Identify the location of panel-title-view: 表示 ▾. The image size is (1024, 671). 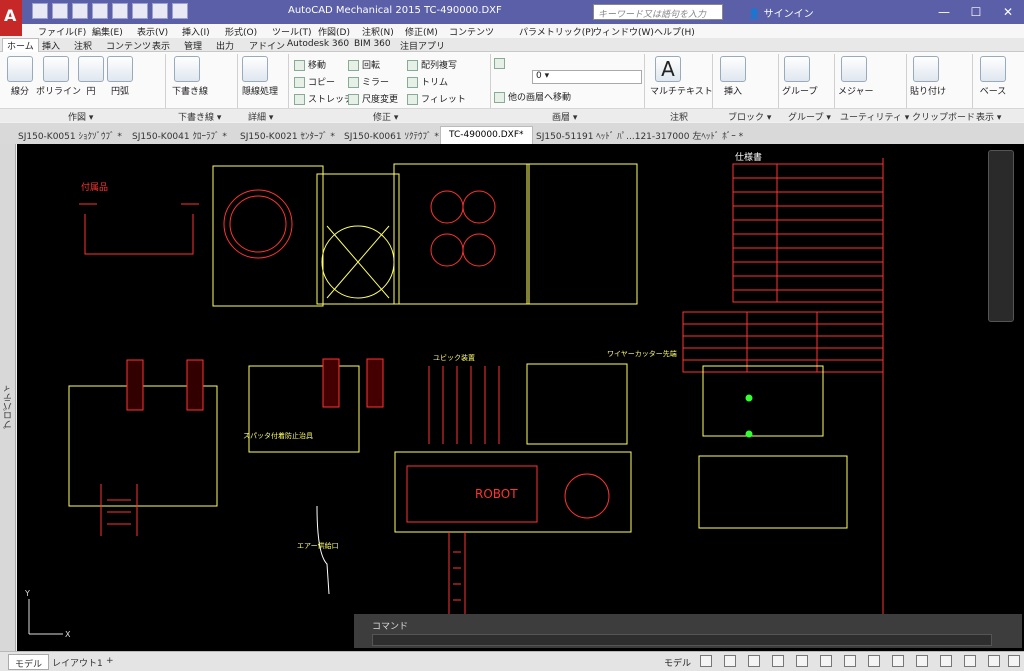
(988, 116).